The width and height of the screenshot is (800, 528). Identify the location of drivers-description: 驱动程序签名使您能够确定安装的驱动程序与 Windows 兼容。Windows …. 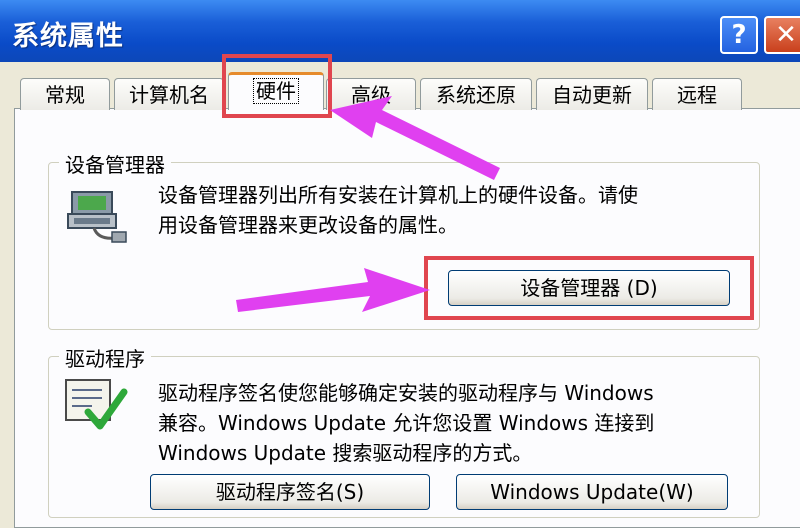
(406, 423).